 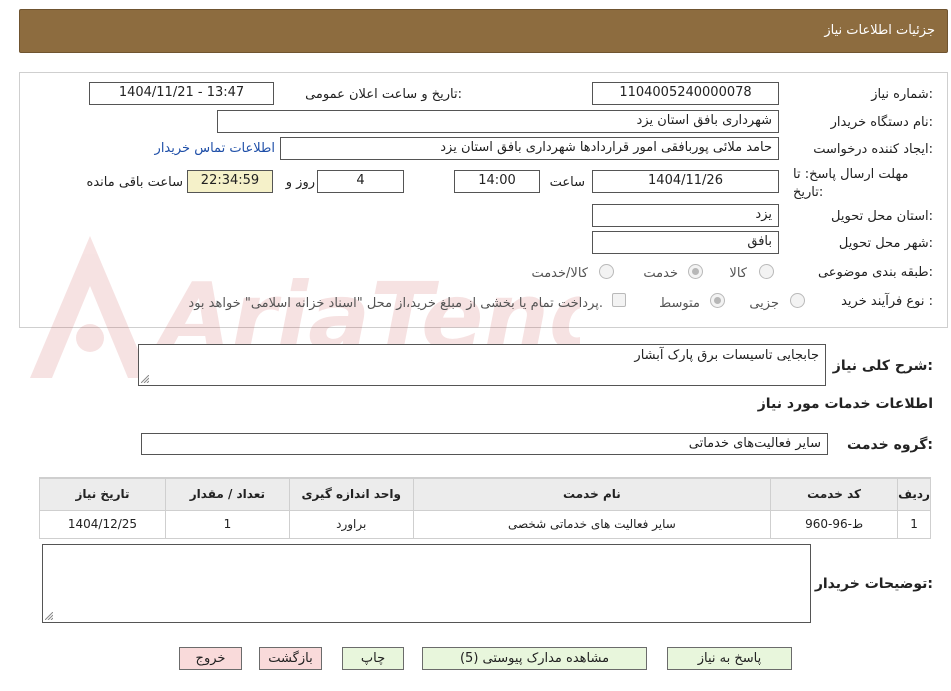 I want to click on days-remaining-field: 4, so click(x=360, y=181).